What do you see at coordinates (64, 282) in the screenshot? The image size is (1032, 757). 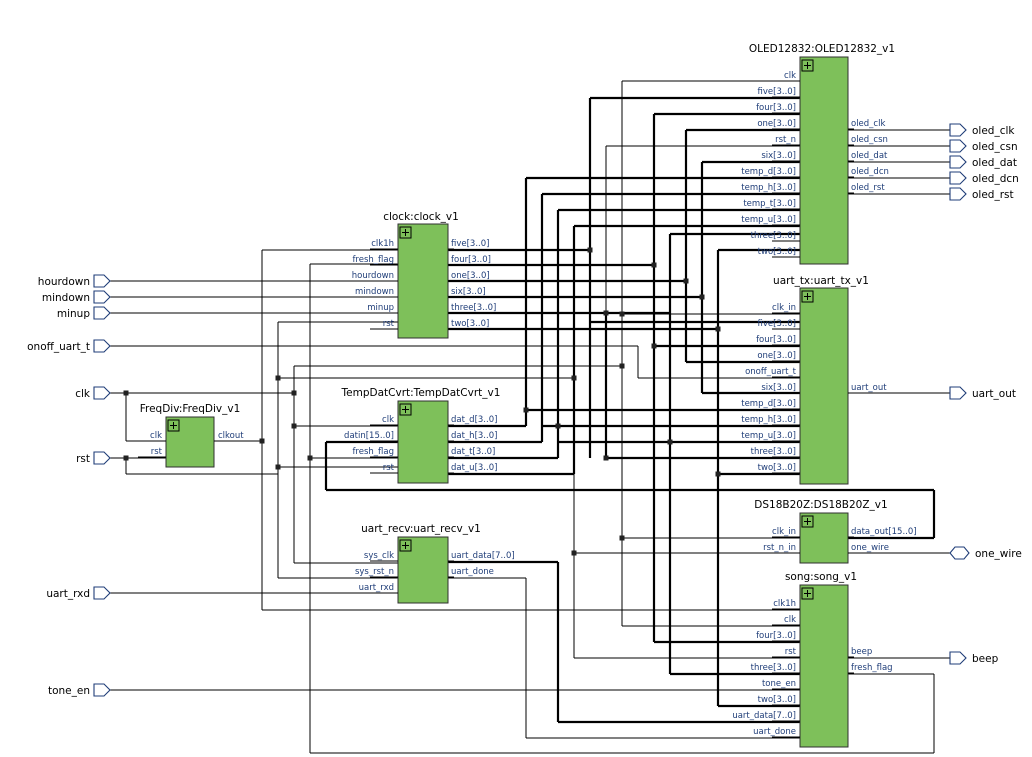 I see `input-port-label: hourdown` at bounding box center [64, 282].